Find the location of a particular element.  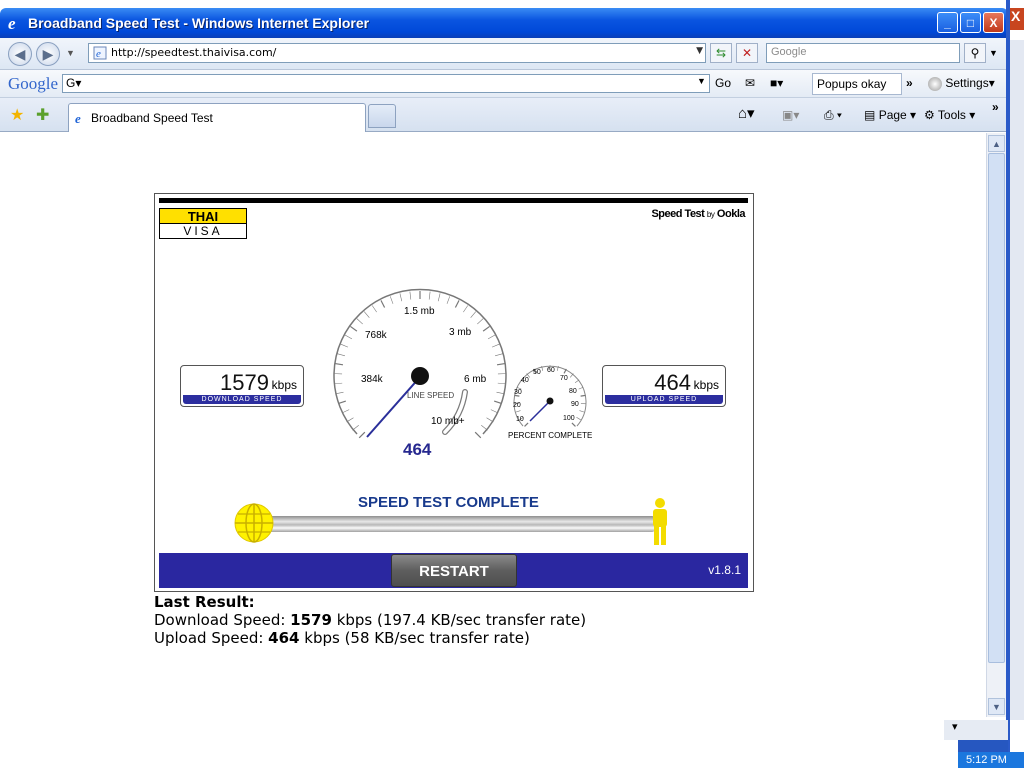

upload-speed-box: 464 kbps UPLOAD SPEED is located at coordinates (664, 386).